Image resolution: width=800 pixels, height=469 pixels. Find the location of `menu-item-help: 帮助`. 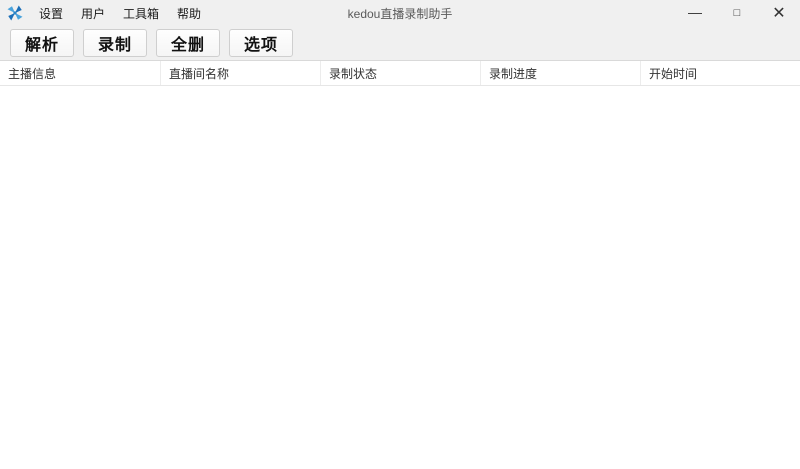

menu-item-help: 帮助 is located at coordinates (189, 13).